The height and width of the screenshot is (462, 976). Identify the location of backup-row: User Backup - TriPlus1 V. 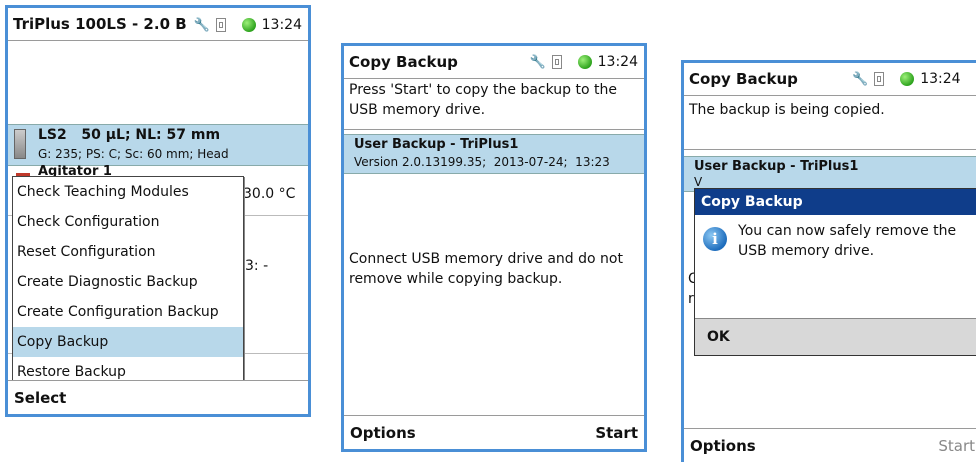
(830, 174).